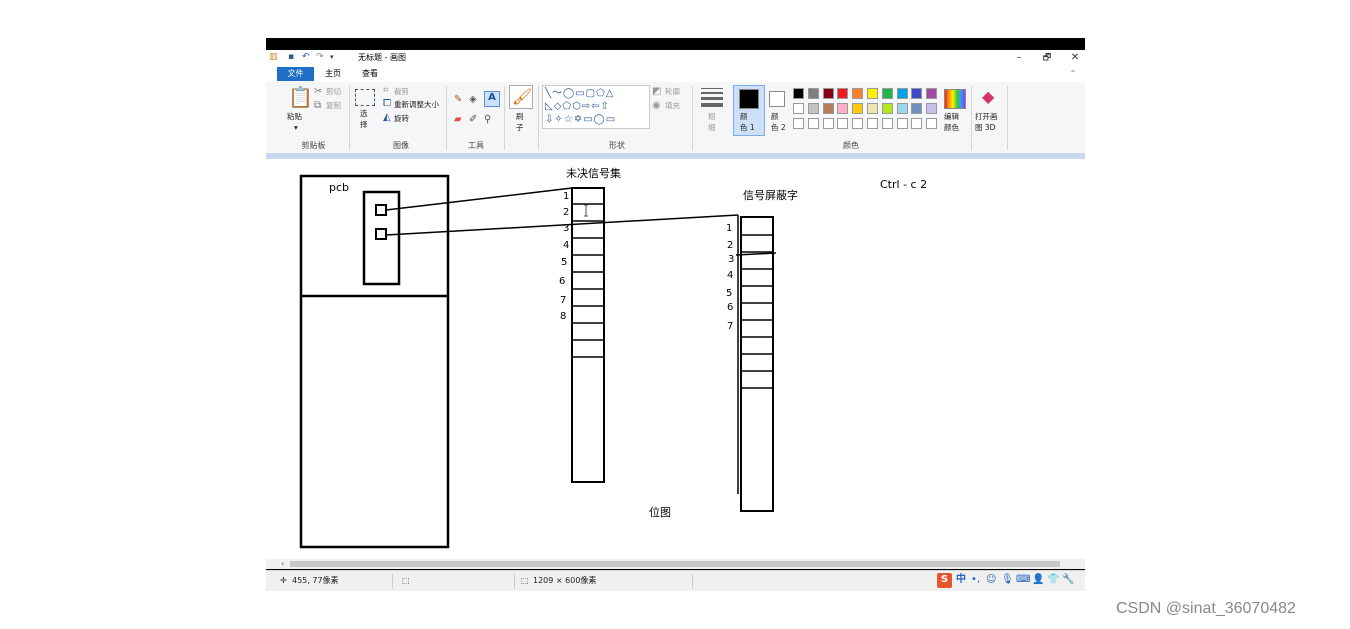 Image resolution: width=1350 pixels, height=629 pixels. Describe the element at coordinates (672, 106) in the screenshot. I see `fill-button: 填充` at that location.